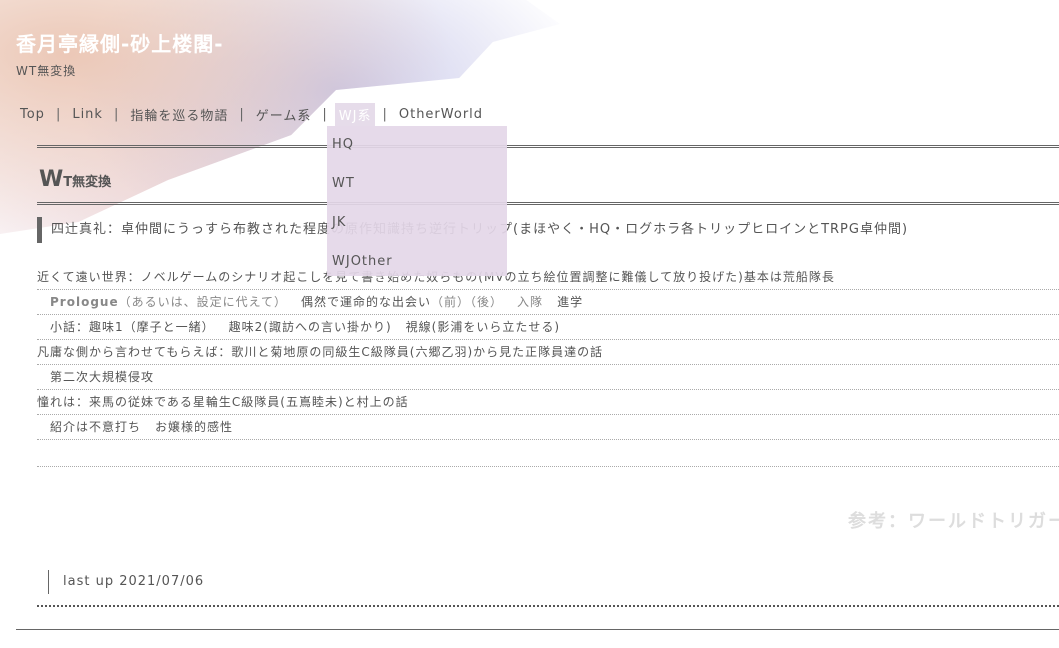 The height and width of the screenshot is (648, 1059). What do you see at coordinates (548, 402) in the screenshot?
I see `list-item: 憧れは：来馬の従妹である星輪生C級隊員(五嶌睦未)と村上の話` at bounding box center [548, 402].